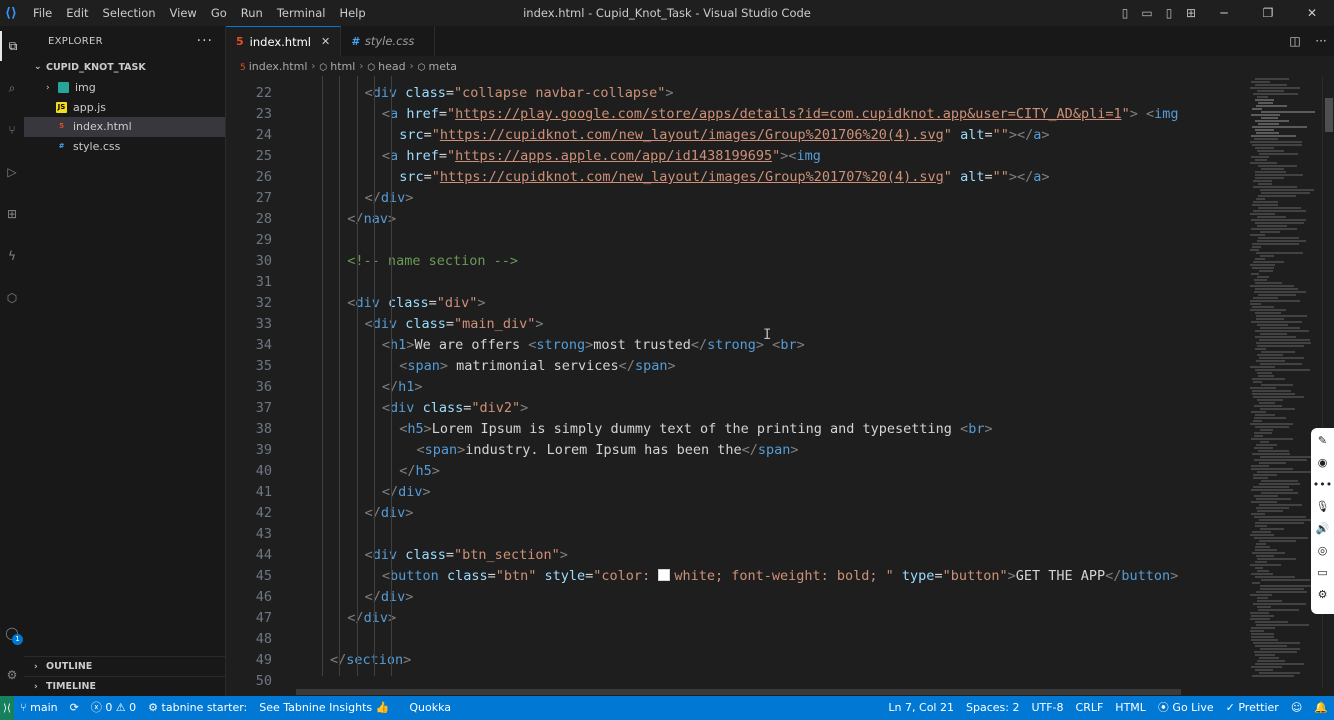 This screenshot has height=720, width=1334. I want to click on notifications-bell-icon: 🔔, so click(1321, 708).